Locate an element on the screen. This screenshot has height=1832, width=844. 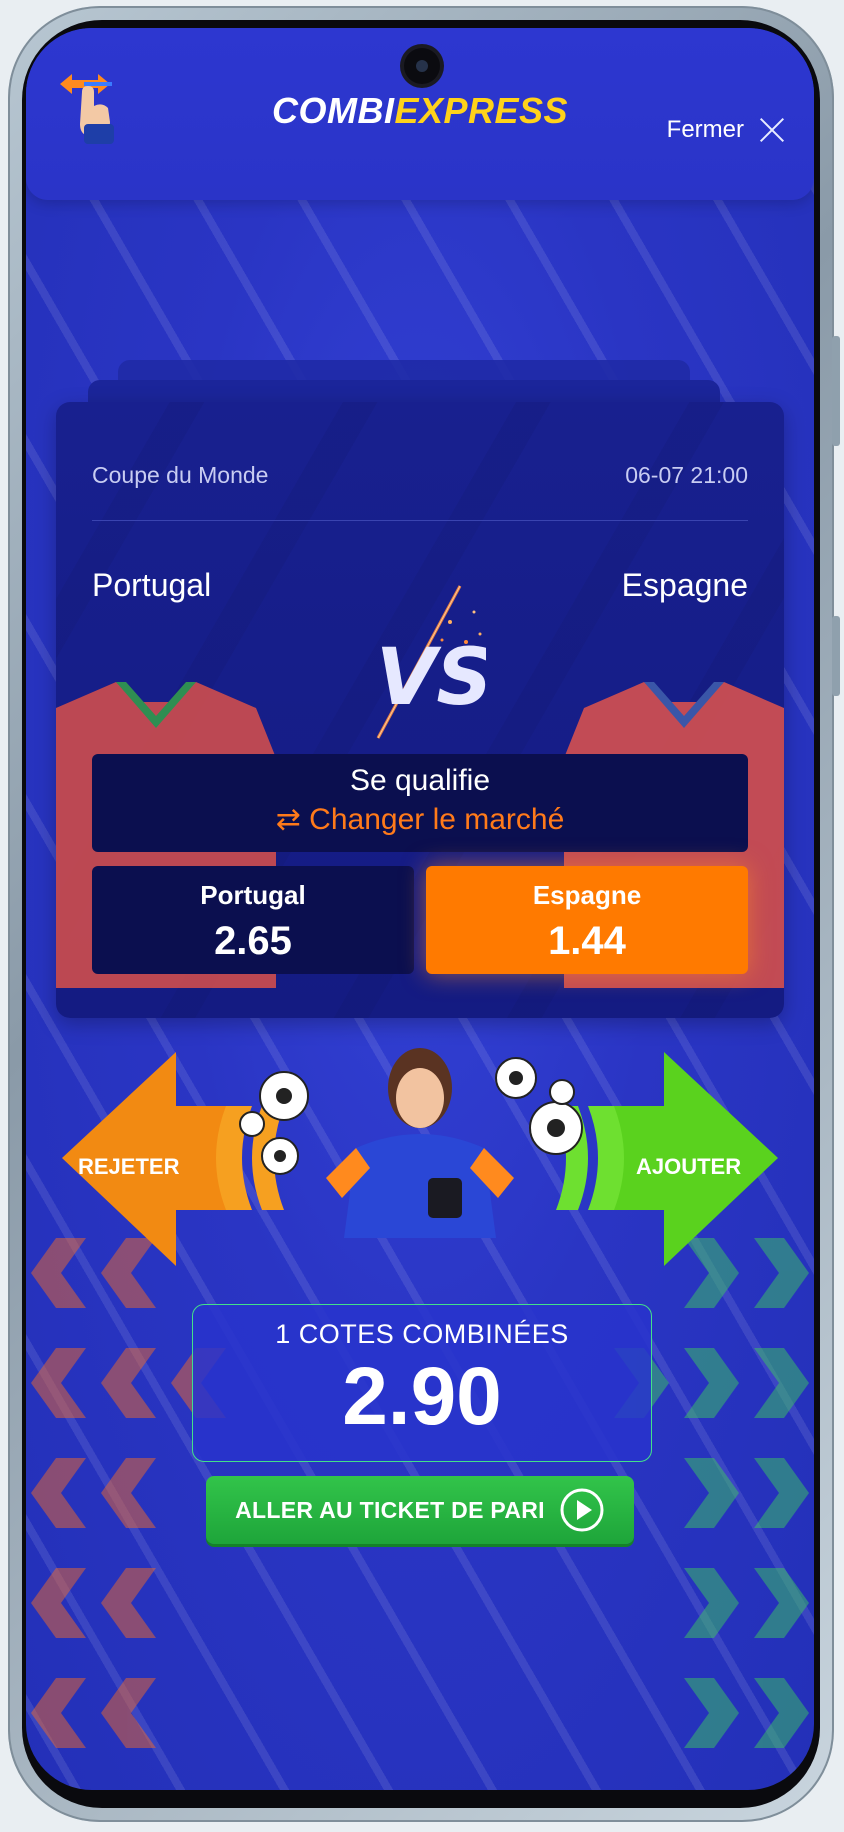
add-label: AJOUTER is located at coordinates (688, 1167).